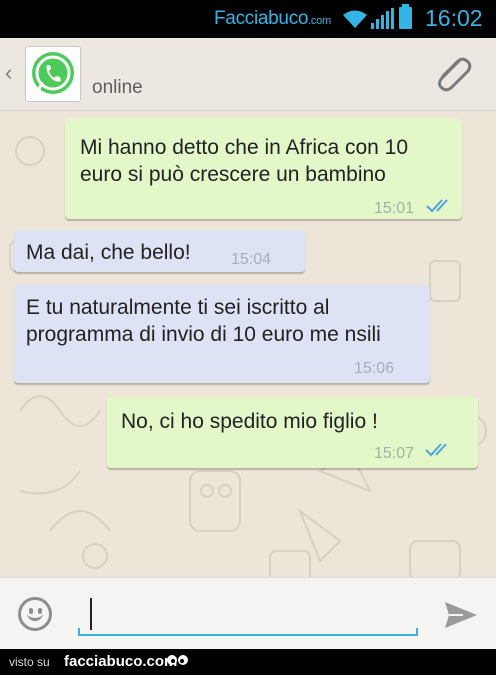 This screenshot has width=496, height=675. What do you see at coordinates (91, 614) in the screenshot?
I see `text-cursor` at bounding box center [91, 614].